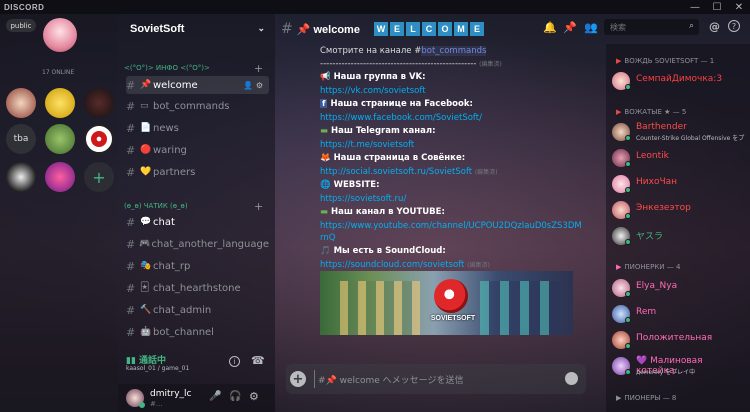 Image resolution: width=750 pixels, height=412 pixels. Describe the element at coordinates (21, 139) in the screenshot. I see `server-tba: tba` at that location.